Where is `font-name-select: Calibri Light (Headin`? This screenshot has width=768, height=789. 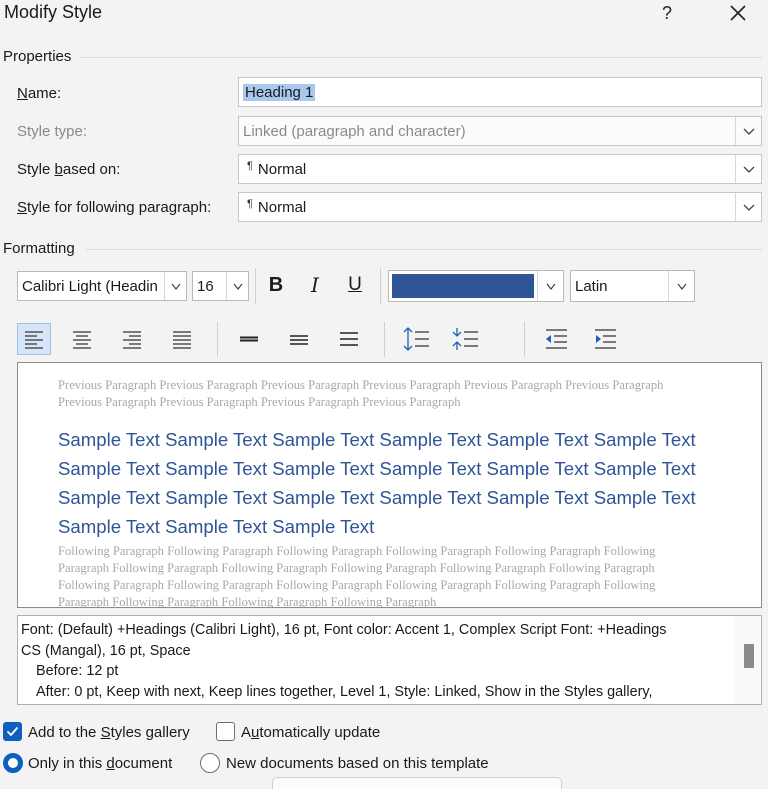
font-name-select: Calibri Light (Headin is located at coordinates (102, 286).